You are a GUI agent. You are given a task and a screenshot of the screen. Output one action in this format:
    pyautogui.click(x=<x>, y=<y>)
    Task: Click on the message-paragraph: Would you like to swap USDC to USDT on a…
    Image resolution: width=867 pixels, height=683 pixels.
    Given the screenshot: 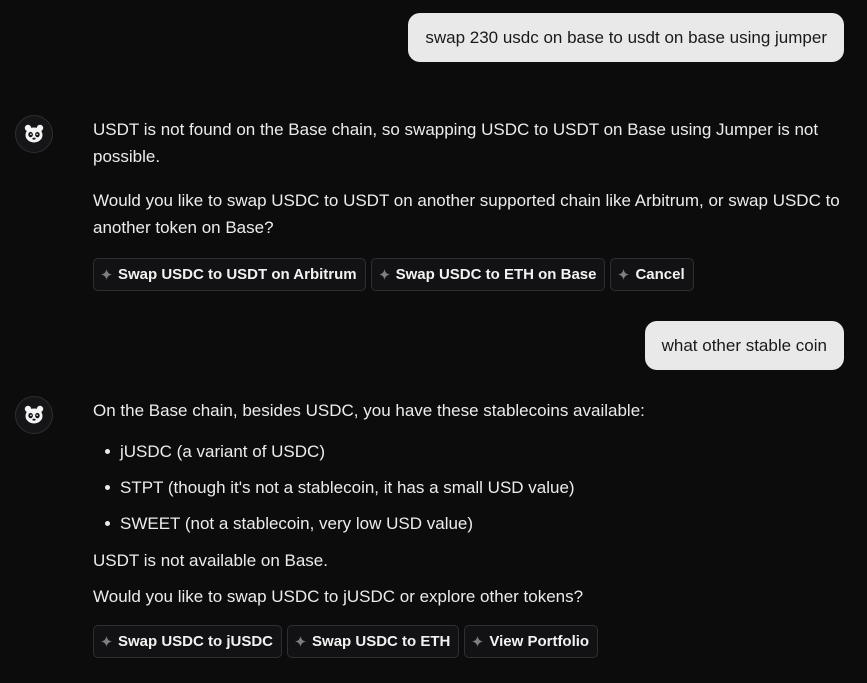 What is the action you would take?
    pyautogui.click(x=466, y=214)
    